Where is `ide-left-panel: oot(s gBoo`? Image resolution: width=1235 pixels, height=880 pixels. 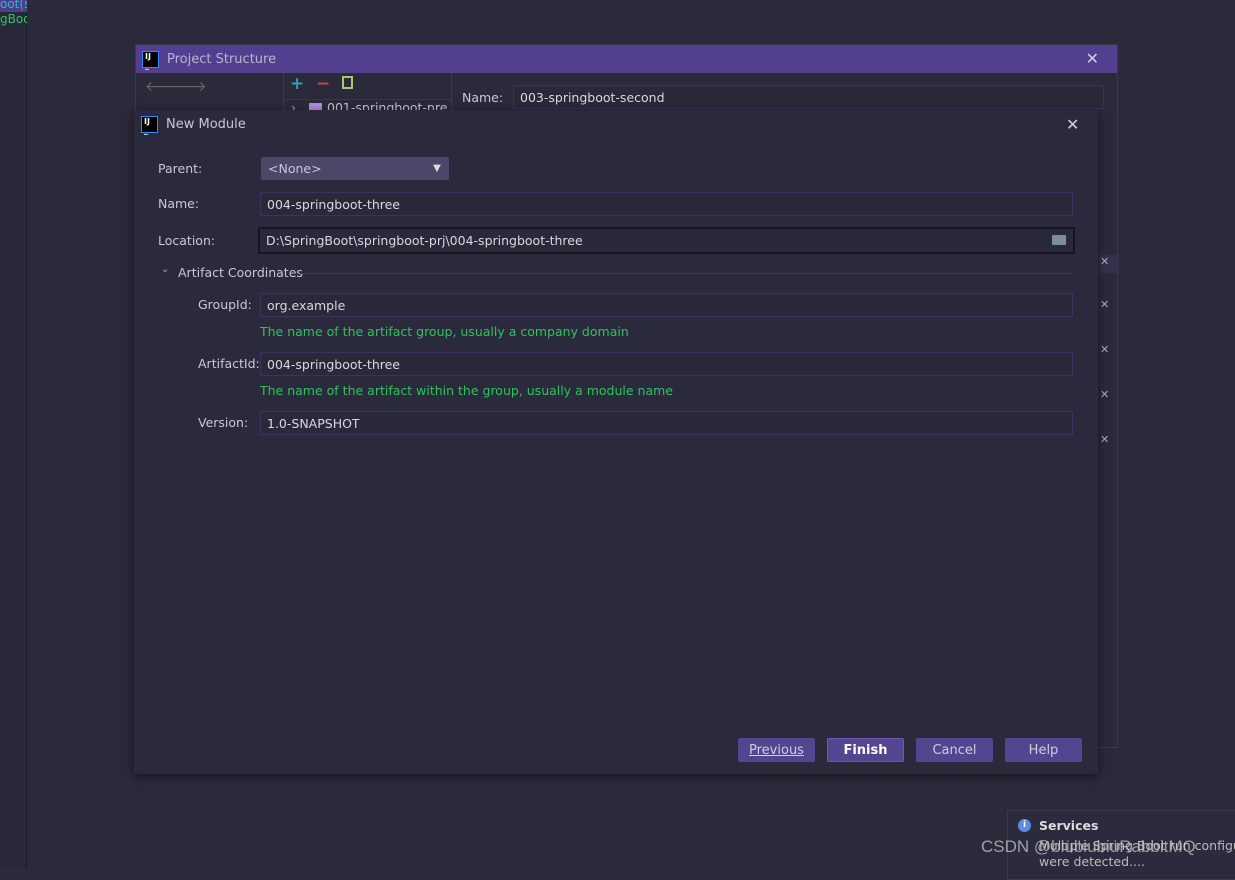
ide-left-panel: oot(s gBoo is located at coordinates (13, 434).